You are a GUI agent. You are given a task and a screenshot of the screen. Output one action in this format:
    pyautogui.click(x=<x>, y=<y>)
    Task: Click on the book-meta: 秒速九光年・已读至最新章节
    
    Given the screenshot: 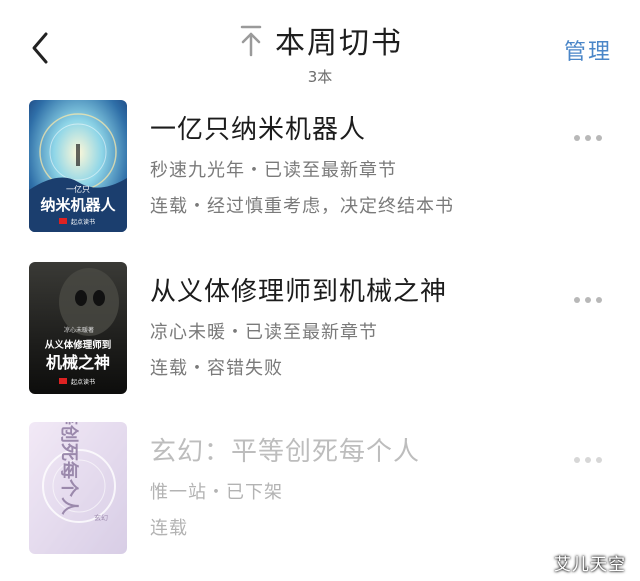 What is the action you would take?
    pyautogui.click(x=273, y=170)
    